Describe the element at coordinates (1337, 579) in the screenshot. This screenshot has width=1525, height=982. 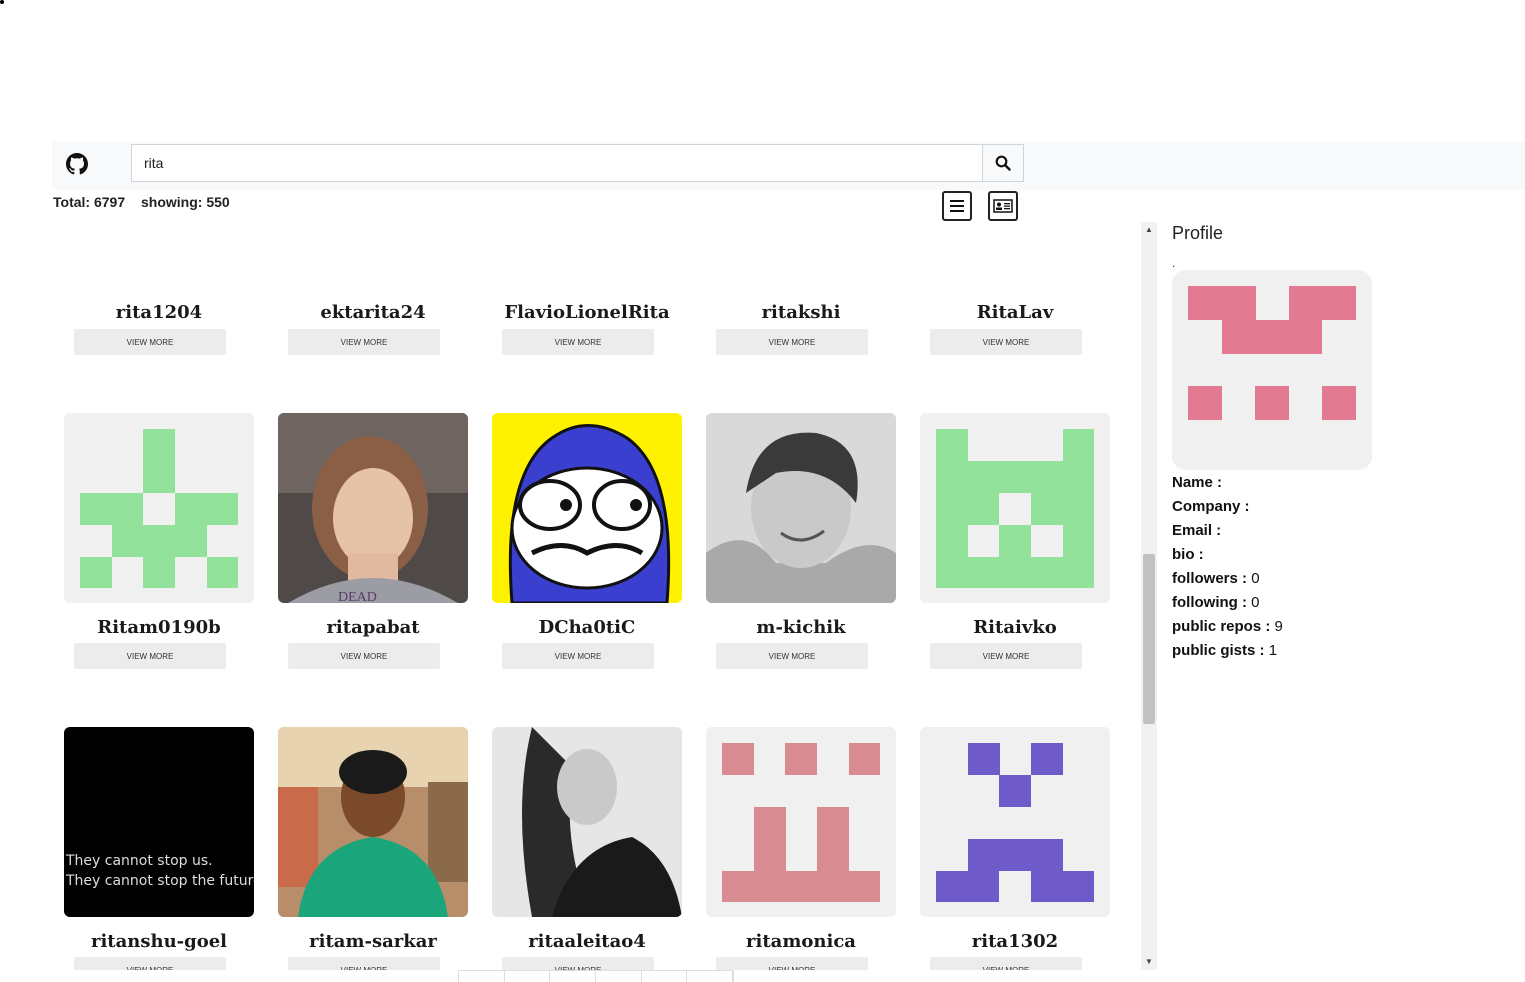
I see `profile-followers-row: followers : 0` at that location.